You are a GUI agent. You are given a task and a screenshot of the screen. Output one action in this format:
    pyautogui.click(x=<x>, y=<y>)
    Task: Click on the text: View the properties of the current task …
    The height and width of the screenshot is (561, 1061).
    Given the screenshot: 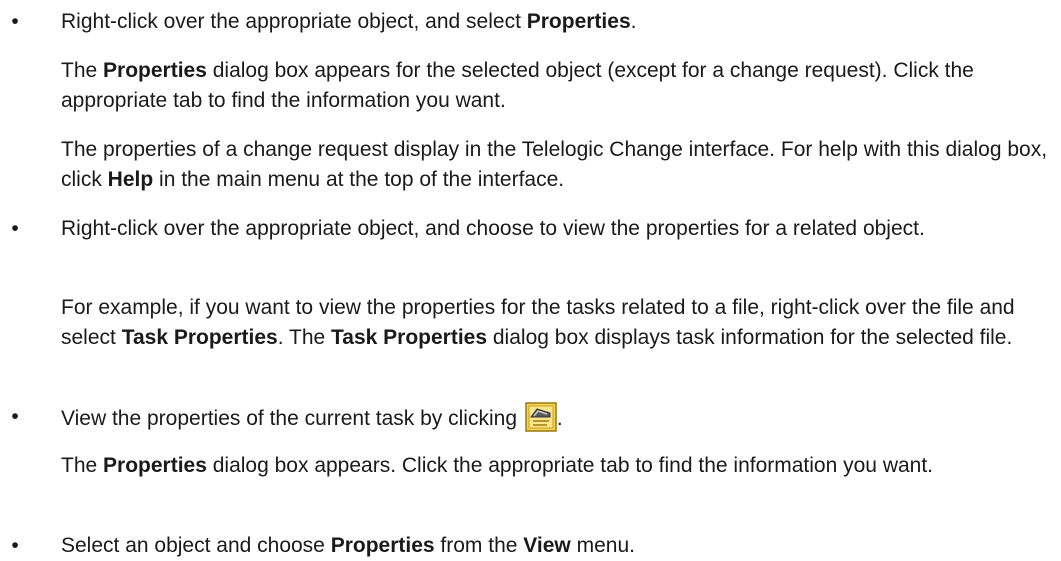 What is the action you would take?
    pyautogui.click(x=292, y=418)
    